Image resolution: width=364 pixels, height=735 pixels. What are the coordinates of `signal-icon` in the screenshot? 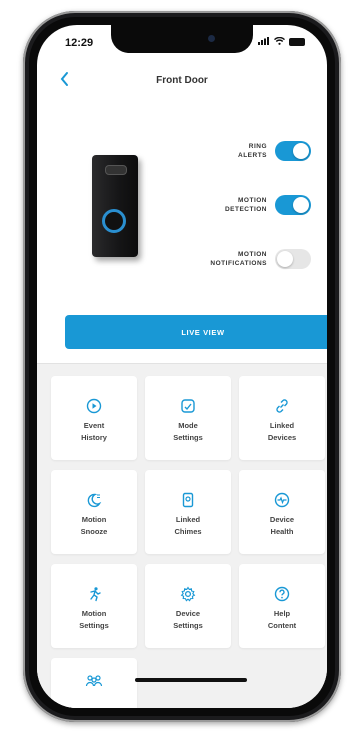 It's located at (264, 42).